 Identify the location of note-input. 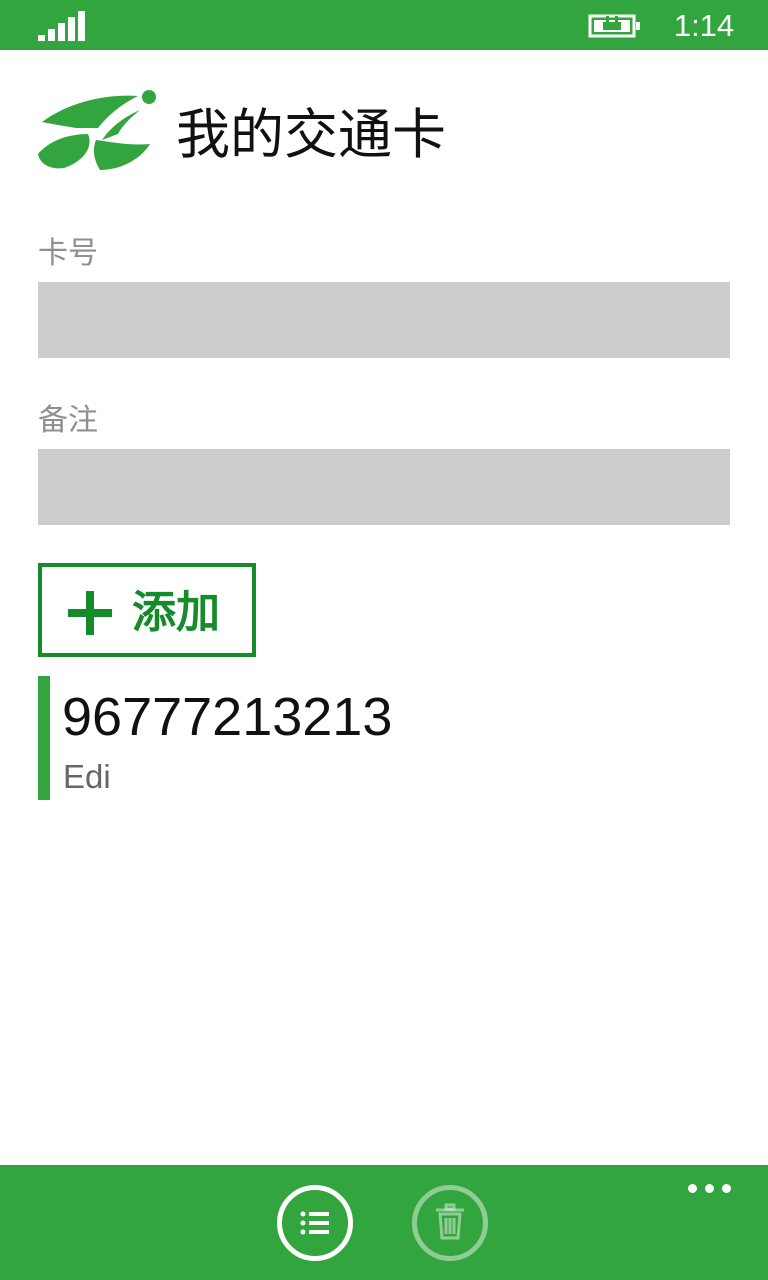
(384, 487).